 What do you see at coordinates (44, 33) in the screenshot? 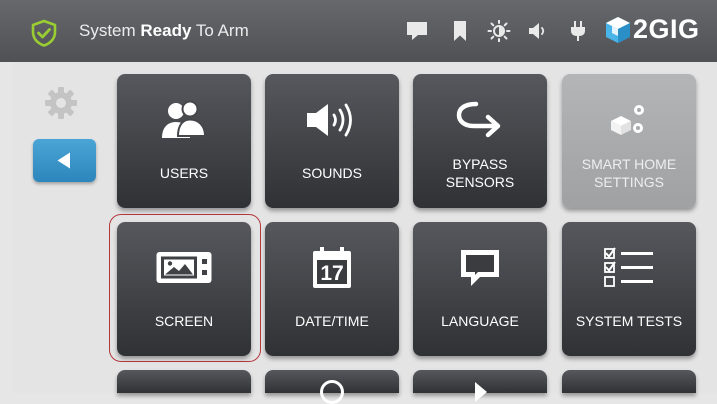
I see `shield-check-icon` at bounding box center [44, 33].